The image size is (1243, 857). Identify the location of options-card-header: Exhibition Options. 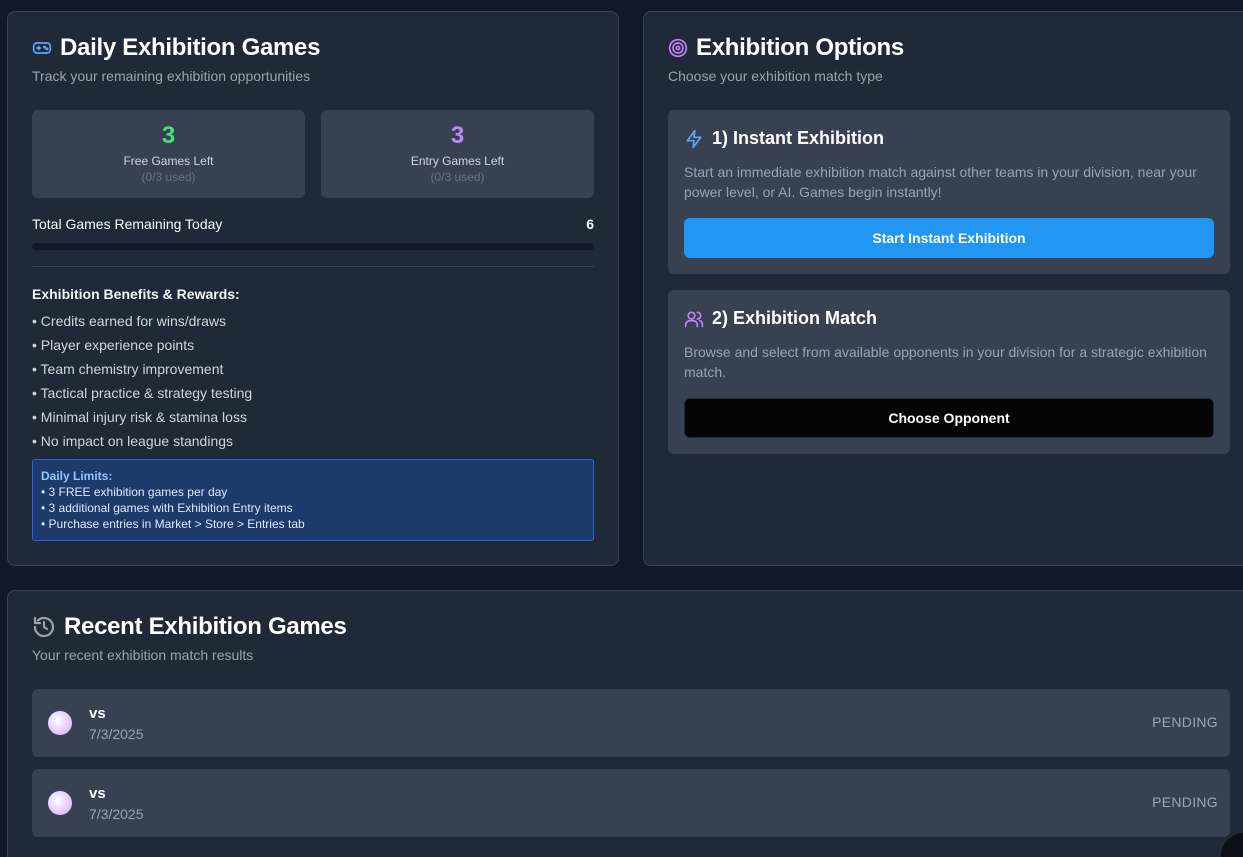
(786, 48).